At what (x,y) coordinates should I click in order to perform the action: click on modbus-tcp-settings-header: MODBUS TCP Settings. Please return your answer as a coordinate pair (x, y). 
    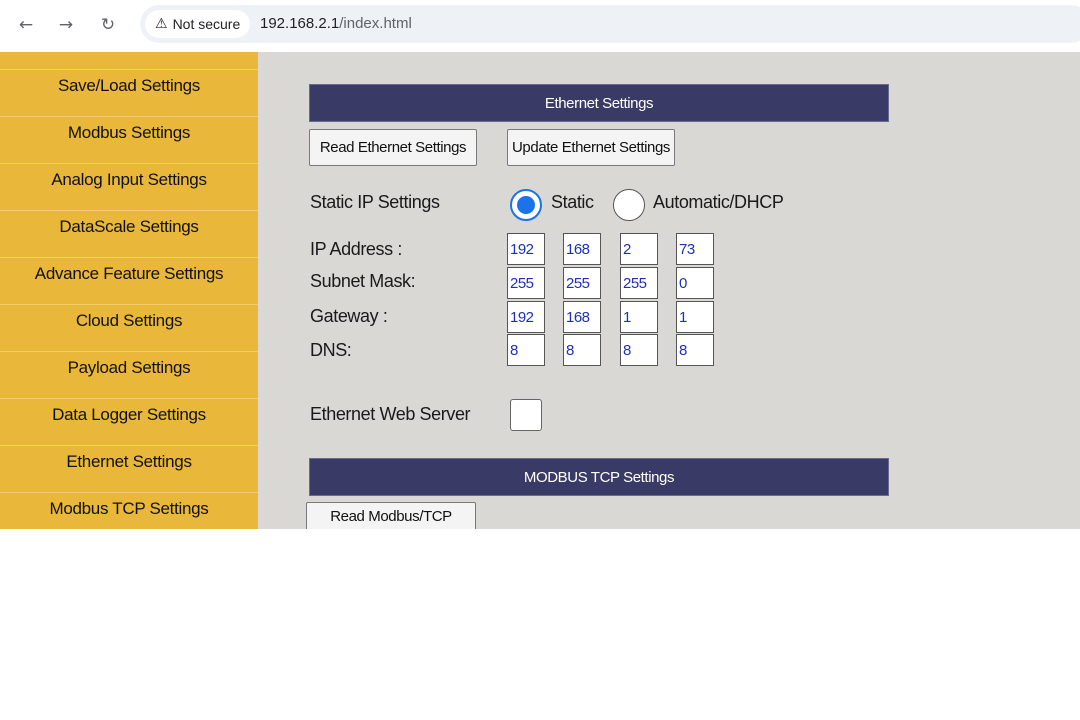
    Looking at the image, I should click on (599, 477).